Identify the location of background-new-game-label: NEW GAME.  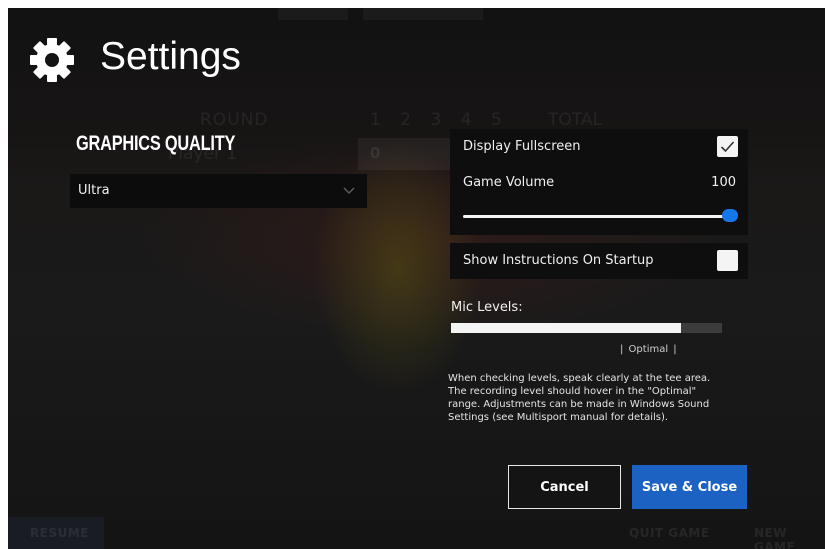
(775, 537).